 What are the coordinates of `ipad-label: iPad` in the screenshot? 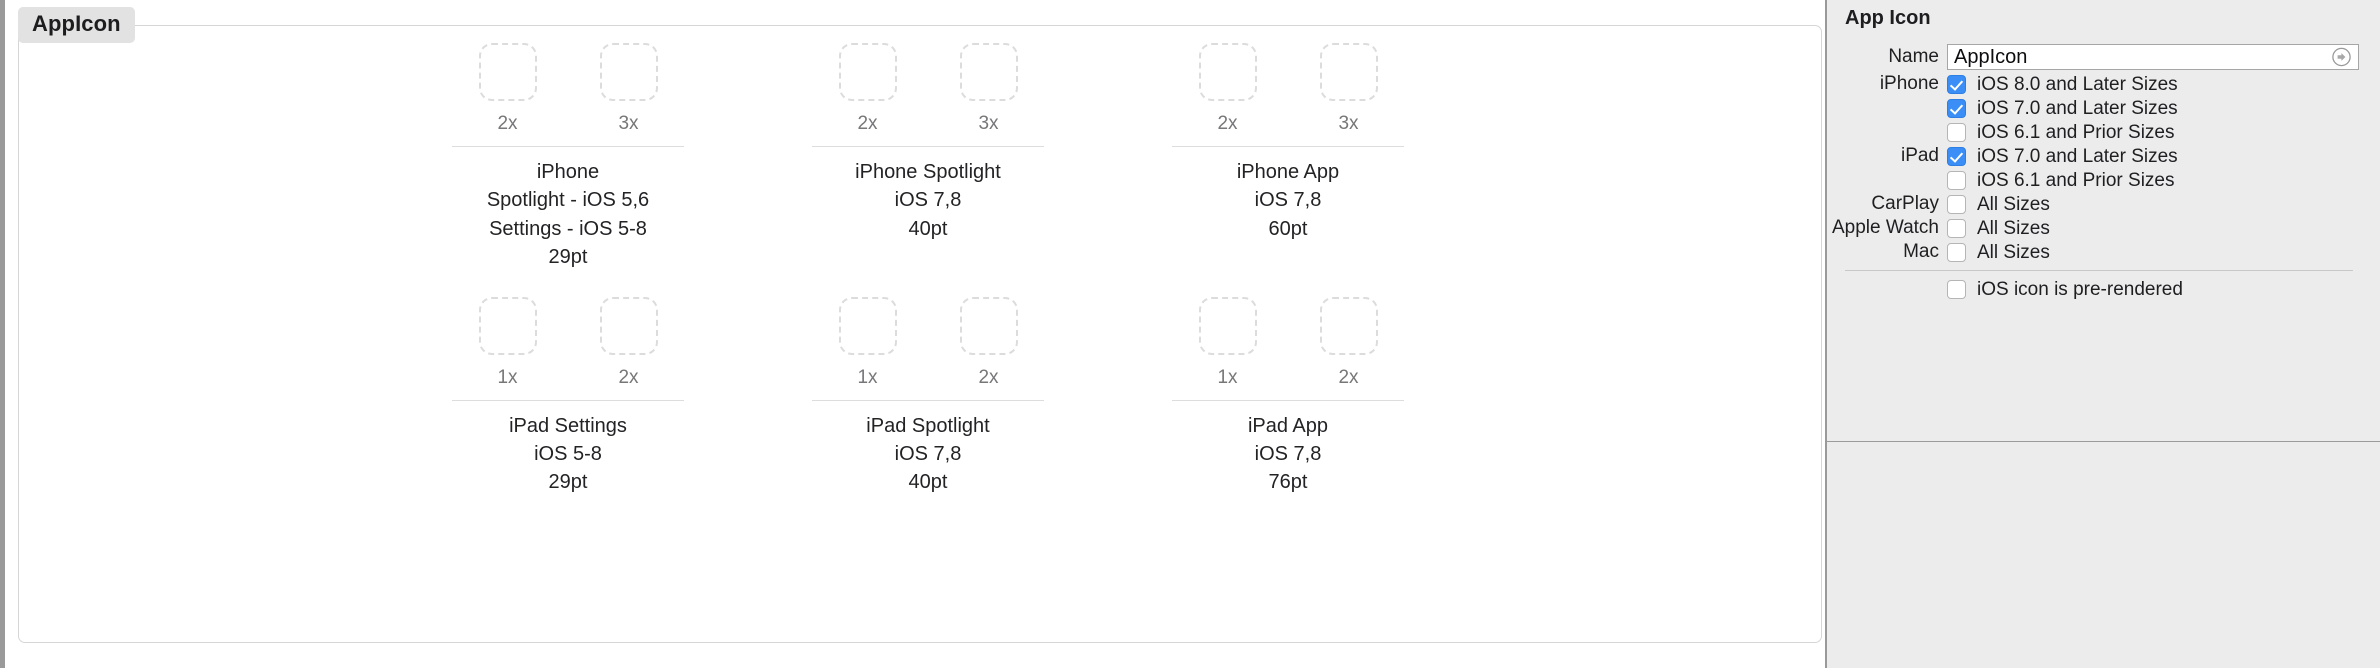 It's located at (1919, 155).